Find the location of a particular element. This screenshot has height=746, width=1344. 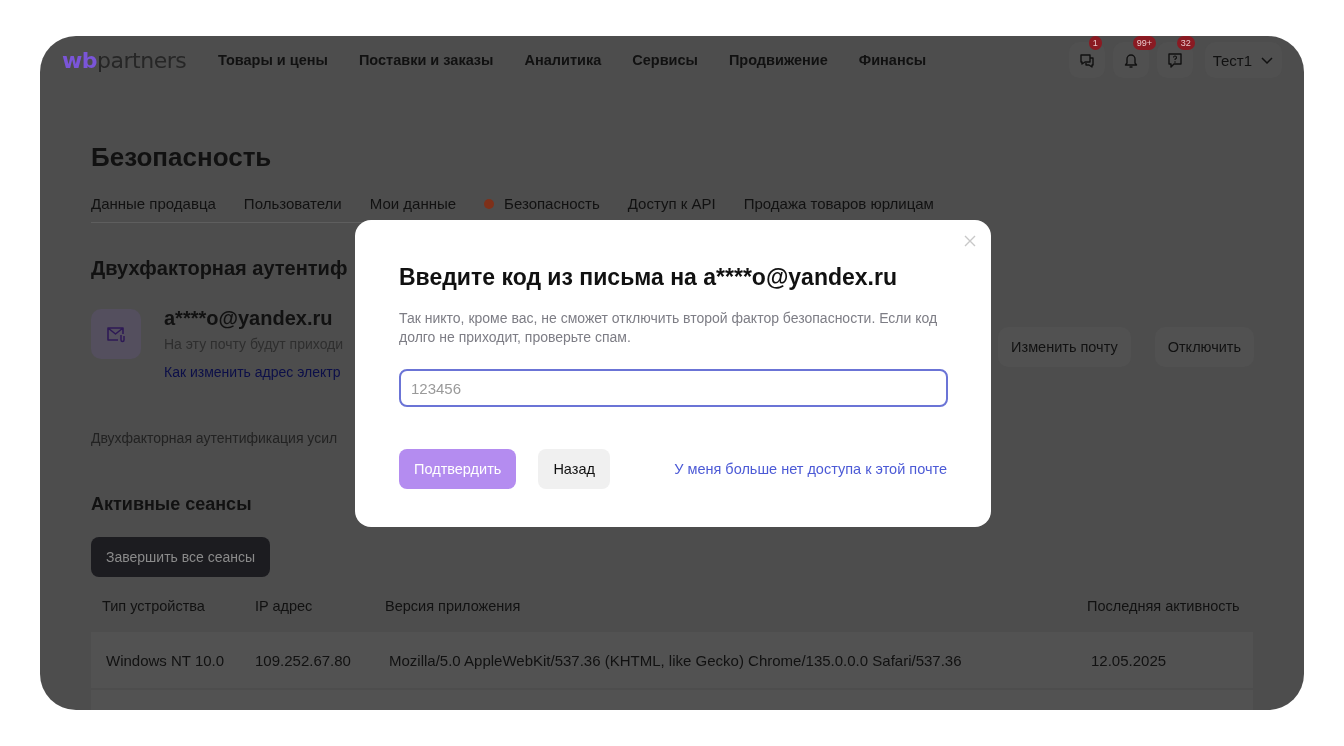

nav-link: Поставки и заказы is located at coordinates (426, 60).